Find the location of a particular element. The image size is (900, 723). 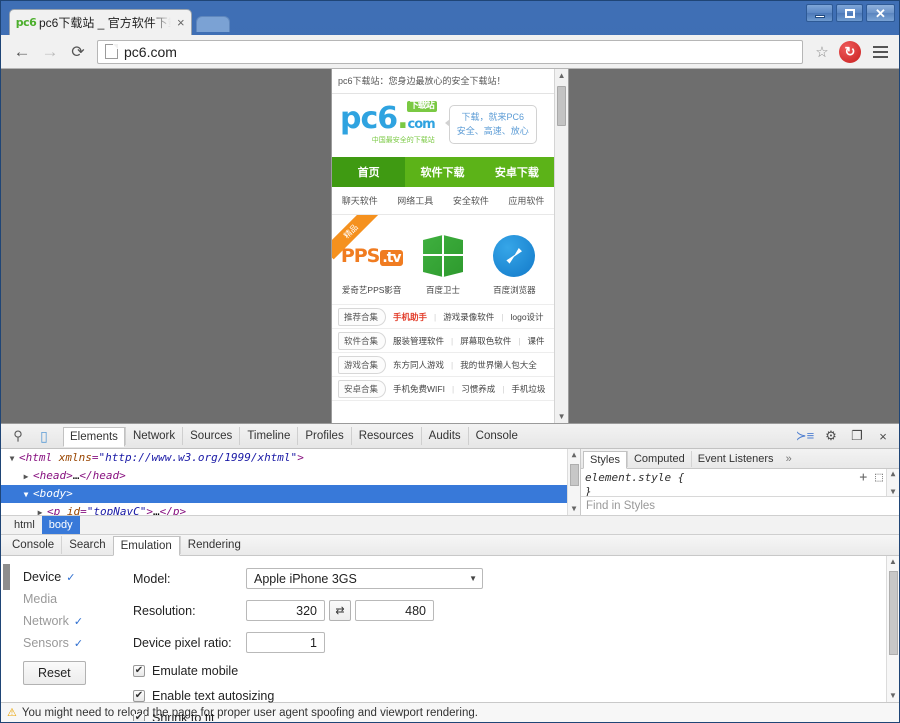

sidebar-item-device: Device ✓ is located at coordinates (60, 577).